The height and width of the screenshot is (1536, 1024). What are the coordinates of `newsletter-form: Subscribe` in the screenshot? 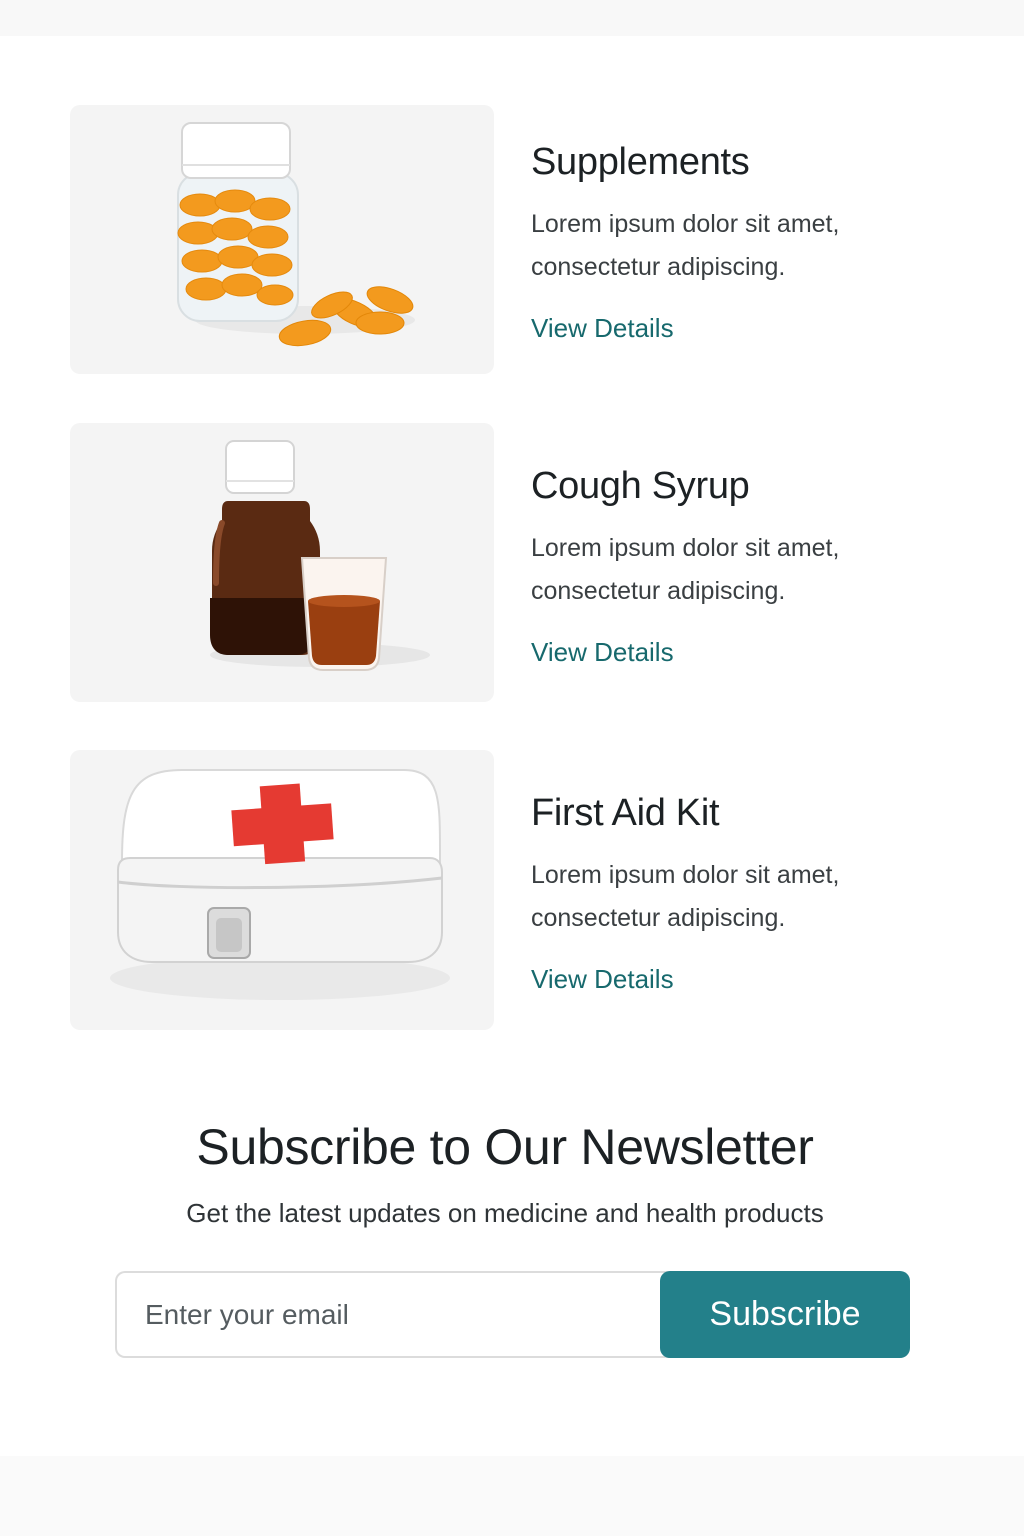 It's located at (512, 1314).